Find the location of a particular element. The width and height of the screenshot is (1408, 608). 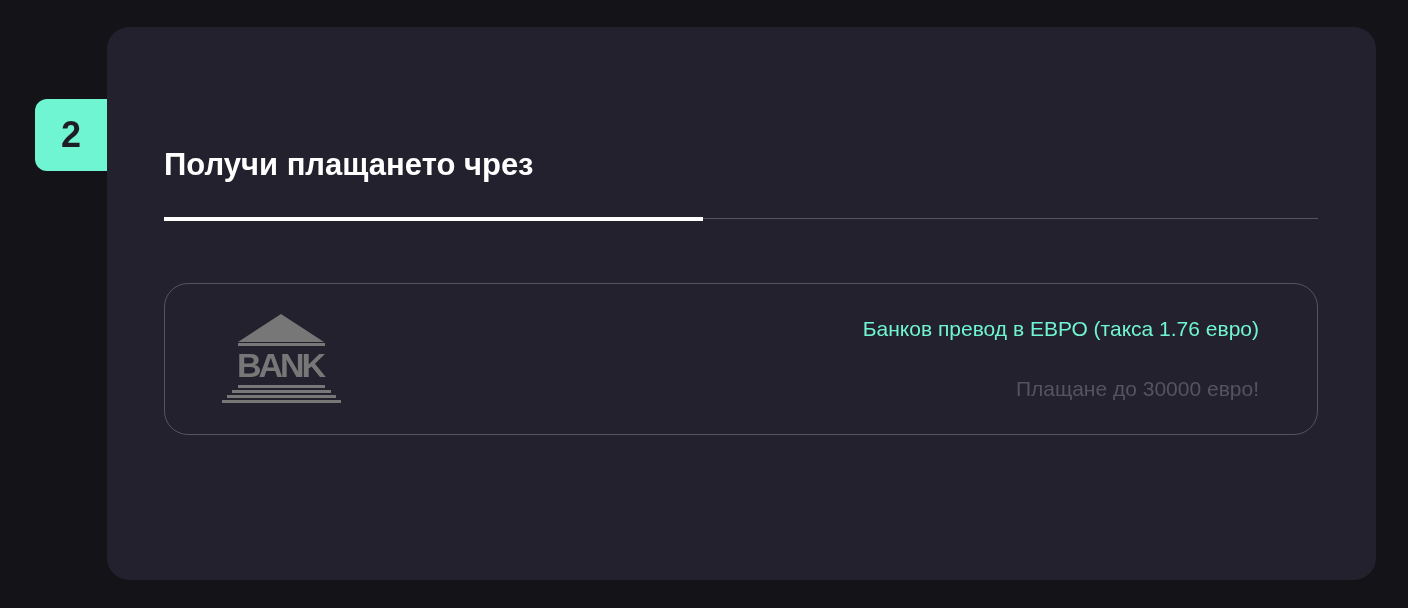

step-title: Получи плащането чрез is located at coordinates (349, 165).